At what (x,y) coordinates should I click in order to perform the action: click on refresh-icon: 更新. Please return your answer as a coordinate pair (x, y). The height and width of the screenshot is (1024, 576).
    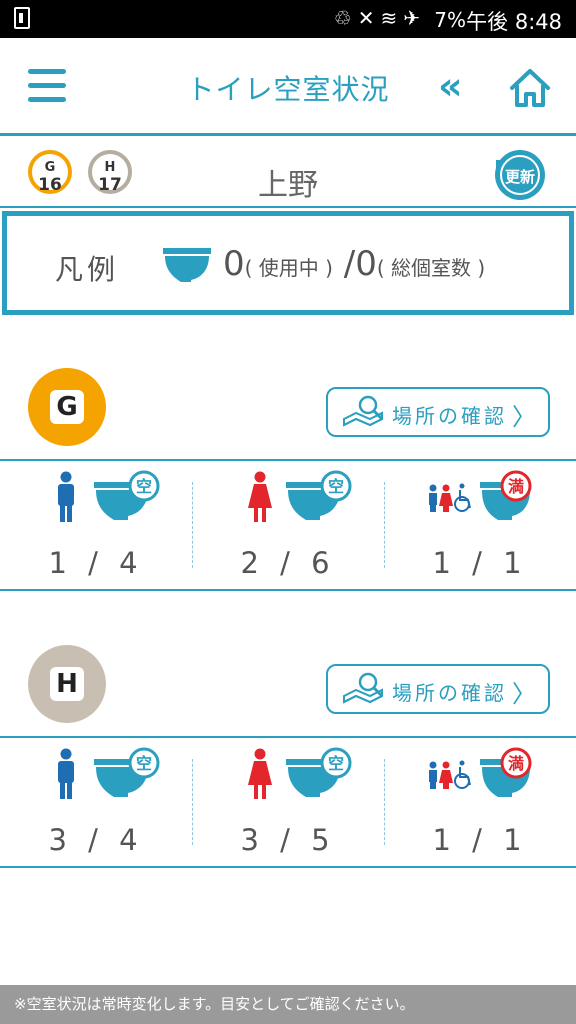
    Looking at the image, I should click on (520, 175).